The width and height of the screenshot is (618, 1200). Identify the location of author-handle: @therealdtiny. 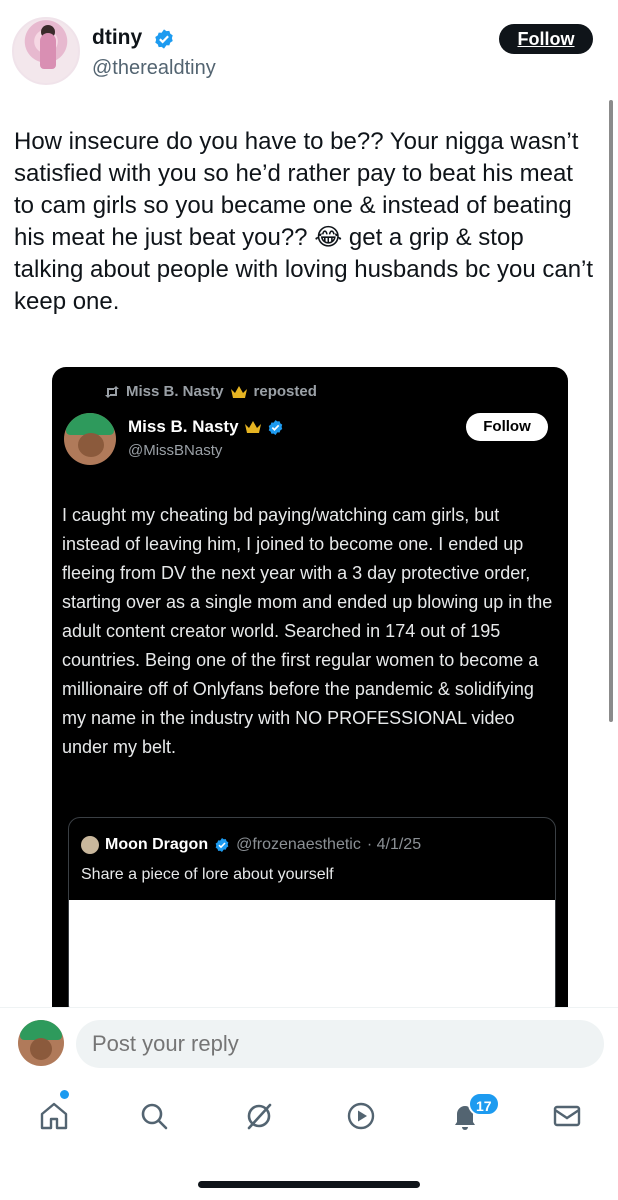
(154, 68).